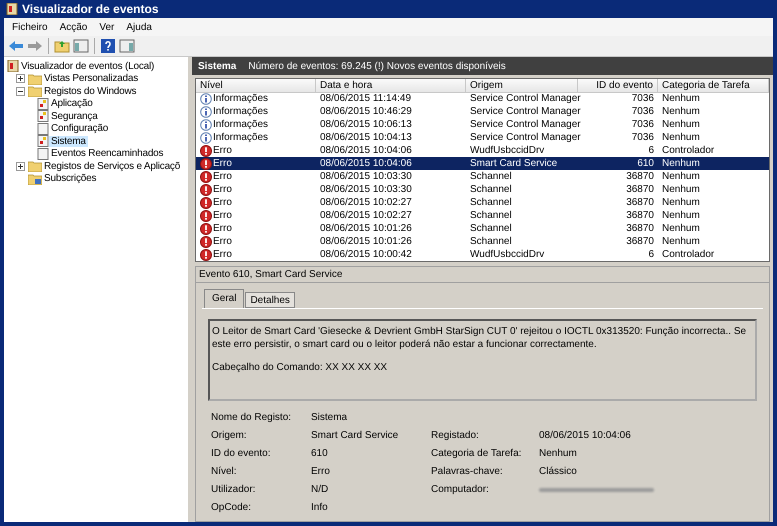 This screenshot has width=777, height=526. I want to click on console-tree-icon, so click(81, 46).